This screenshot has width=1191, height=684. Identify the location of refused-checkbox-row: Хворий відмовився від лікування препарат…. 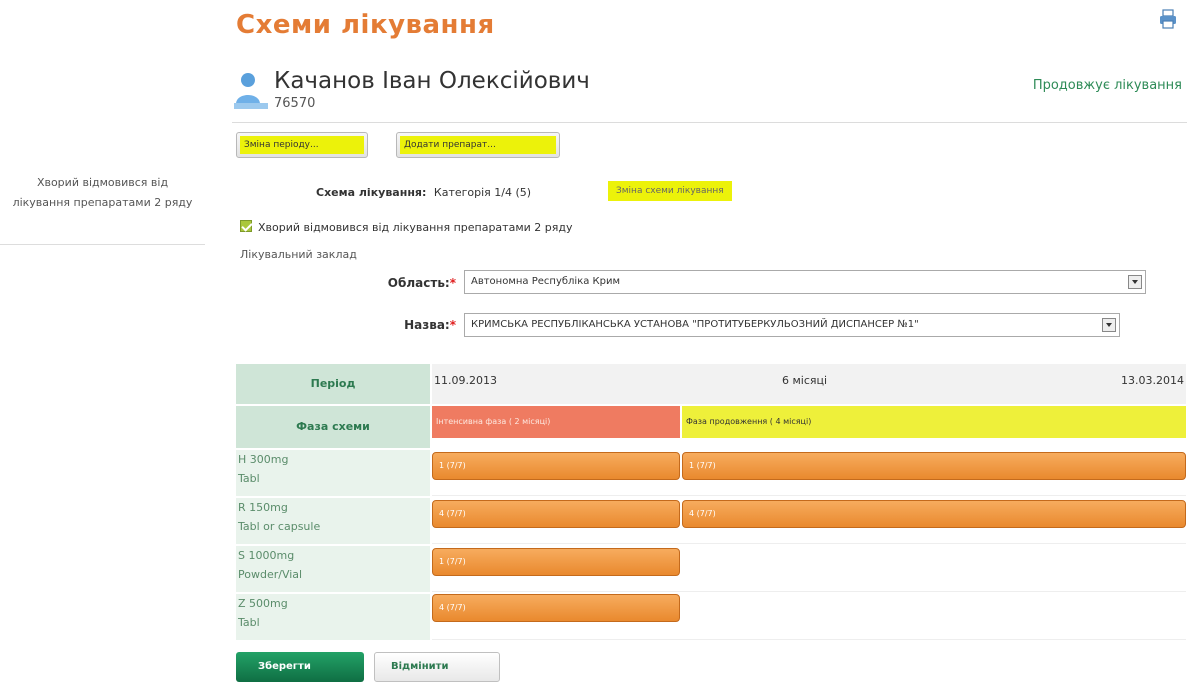
(406, 227).